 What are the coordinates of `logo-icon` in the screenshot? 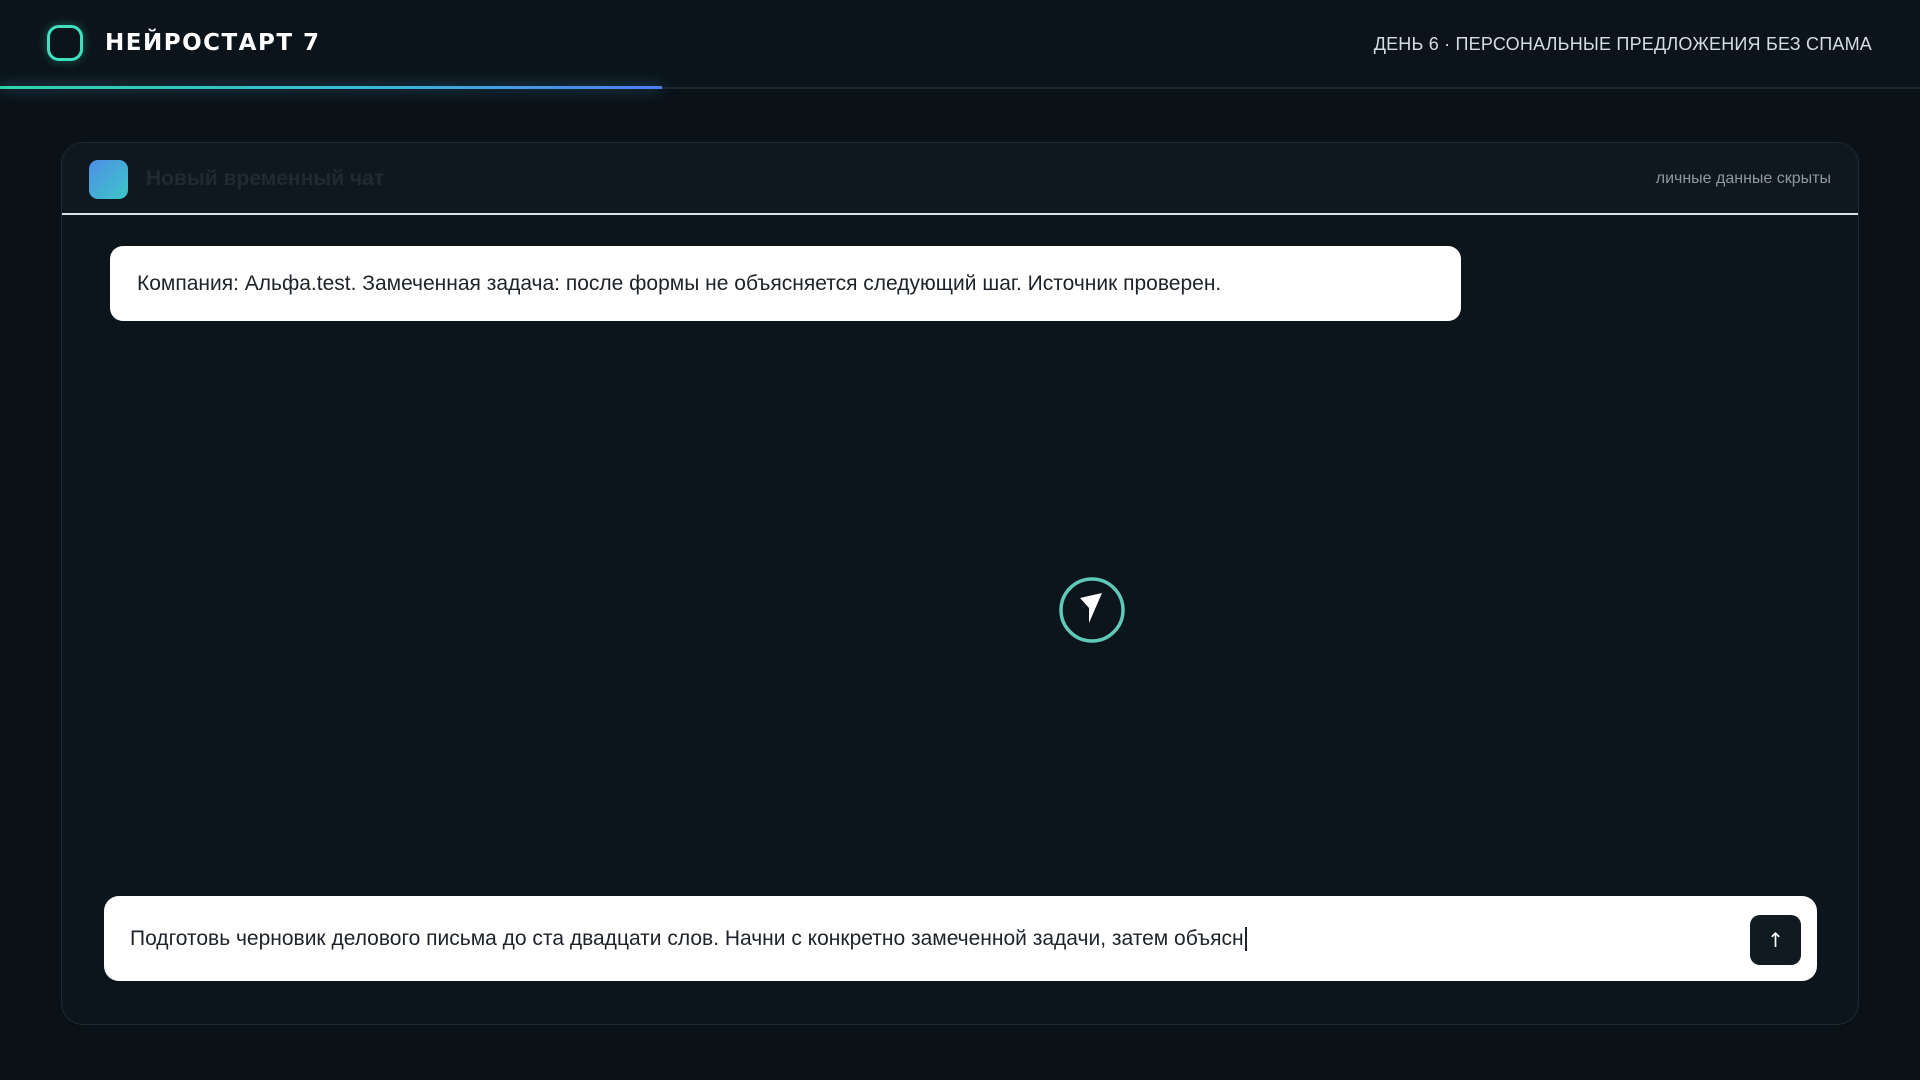 It's located at (65, 43).